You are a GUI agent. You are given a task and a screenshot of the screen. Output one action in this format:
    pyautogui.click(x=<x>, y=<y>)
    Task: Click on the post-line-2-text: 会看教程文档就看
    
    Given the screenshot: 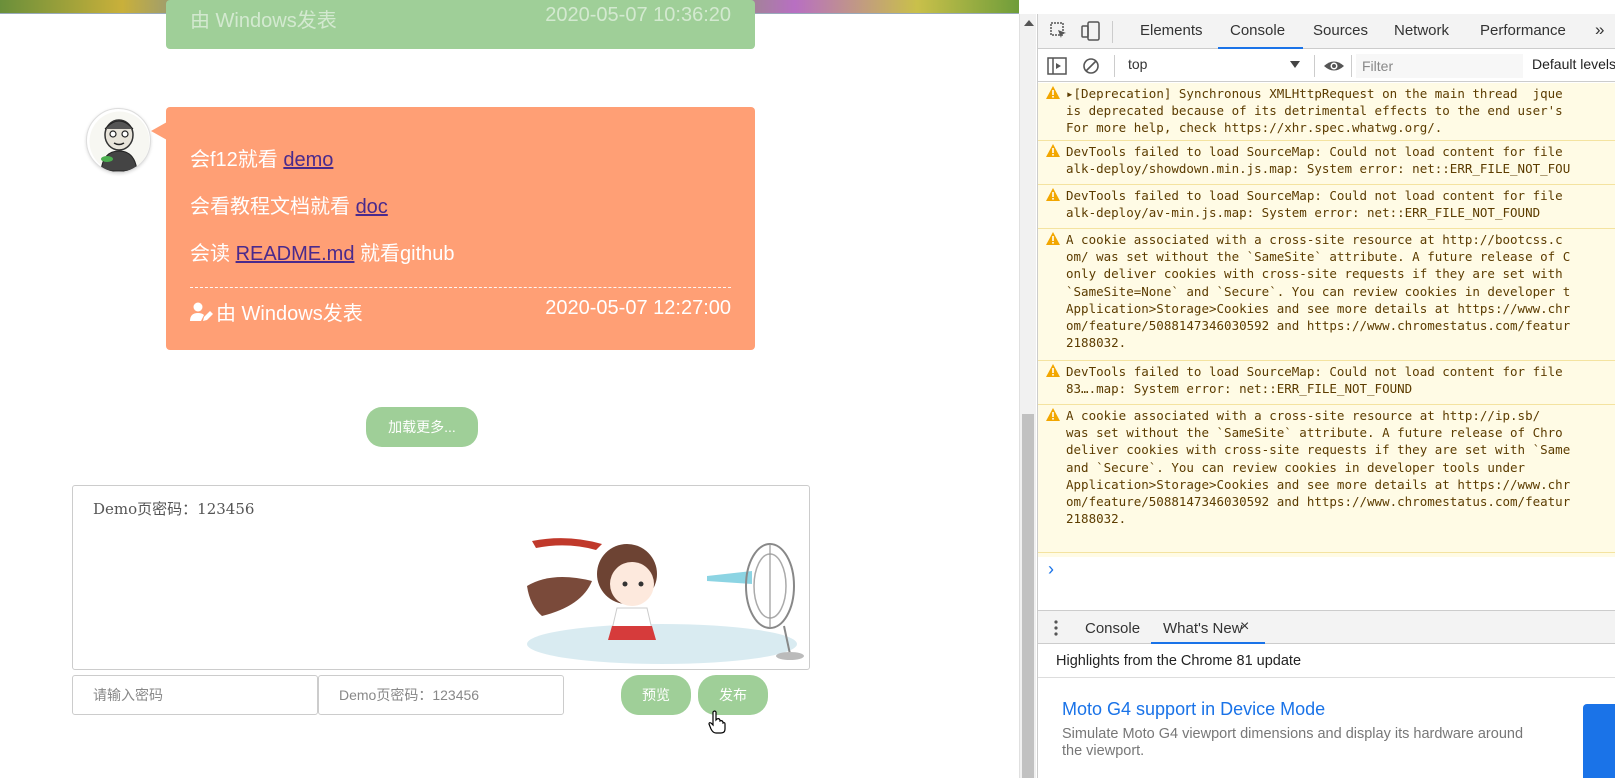 What is the action you would take?
    pyautogui.click(x=273, y=207)
    